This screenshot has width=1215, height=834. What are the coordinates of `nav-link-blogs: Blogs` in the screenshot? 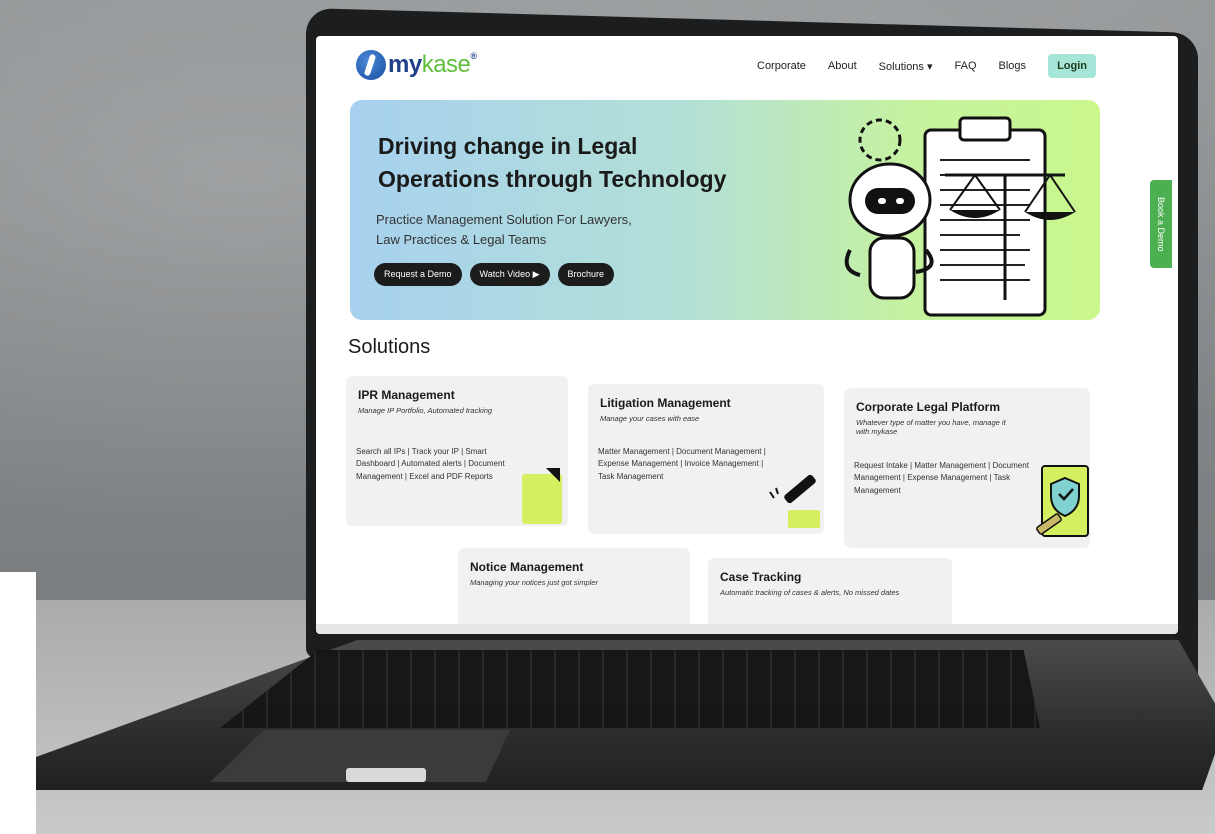 It's located at (1013, 66).